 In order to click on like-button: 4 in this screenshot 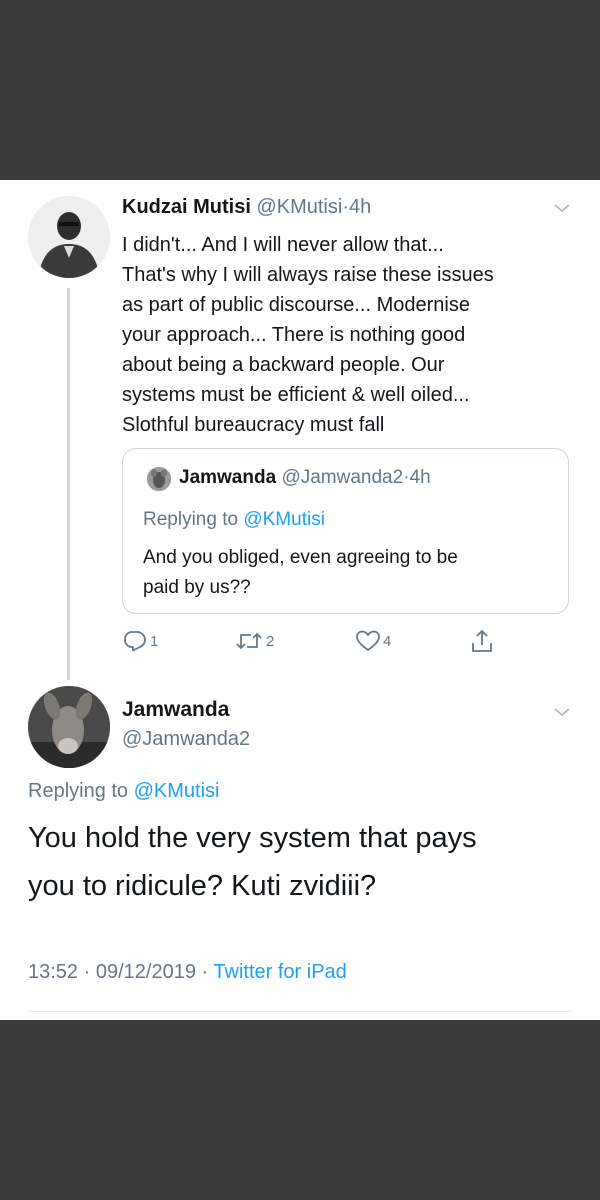, I will do `click(373, 641)`.